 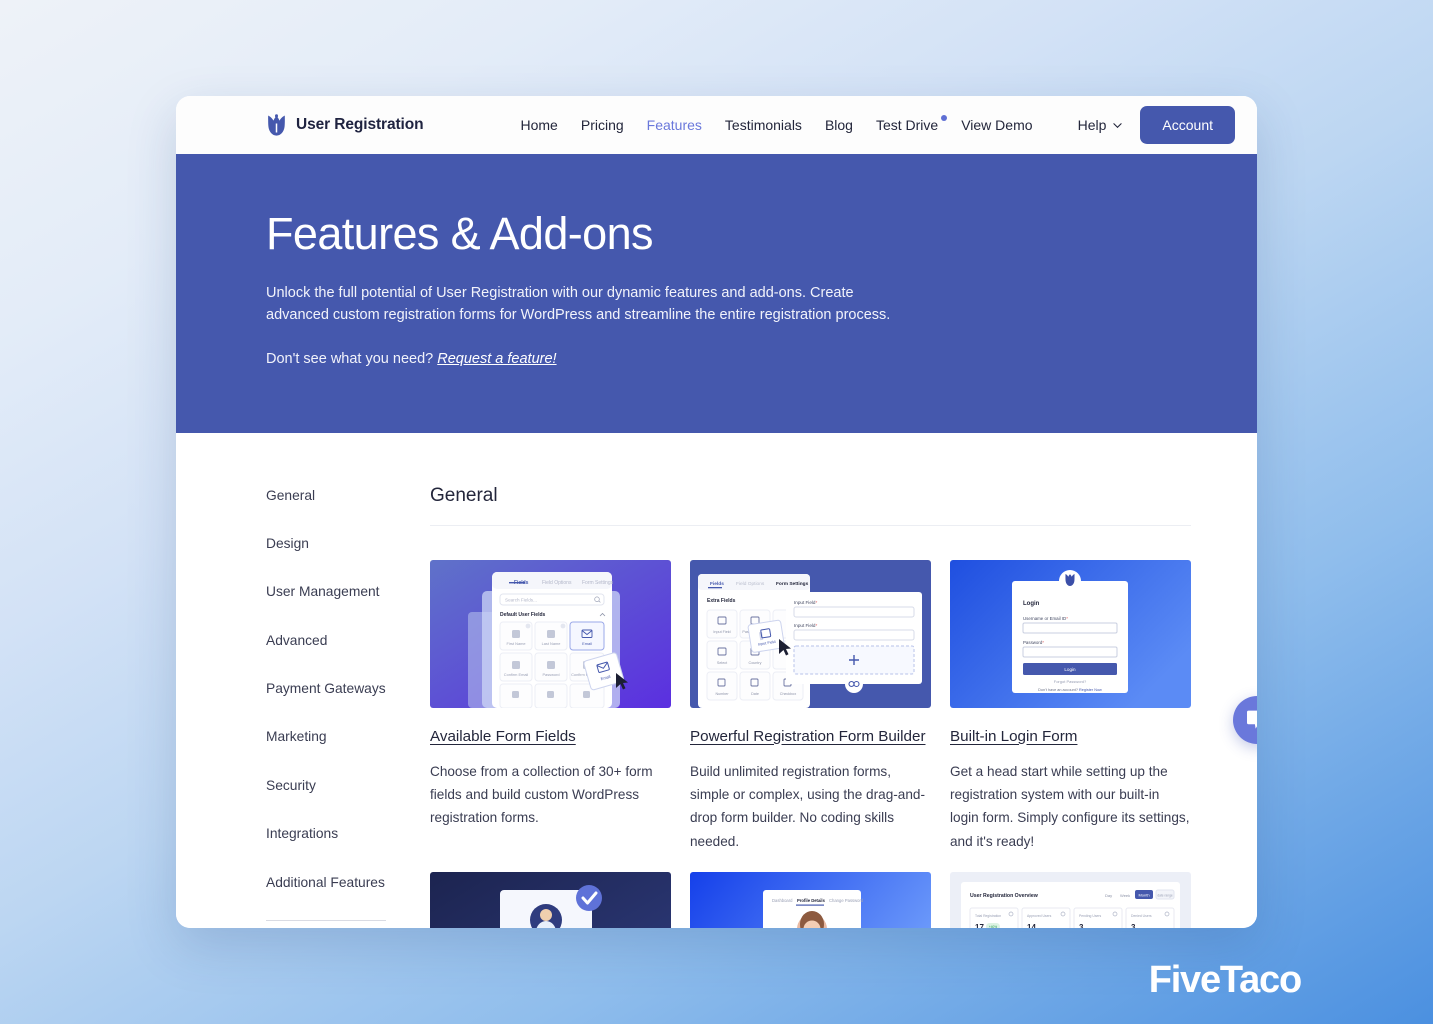 I want to click on nav-link-test-drive: Test Drive, so click(x=911, y=124).